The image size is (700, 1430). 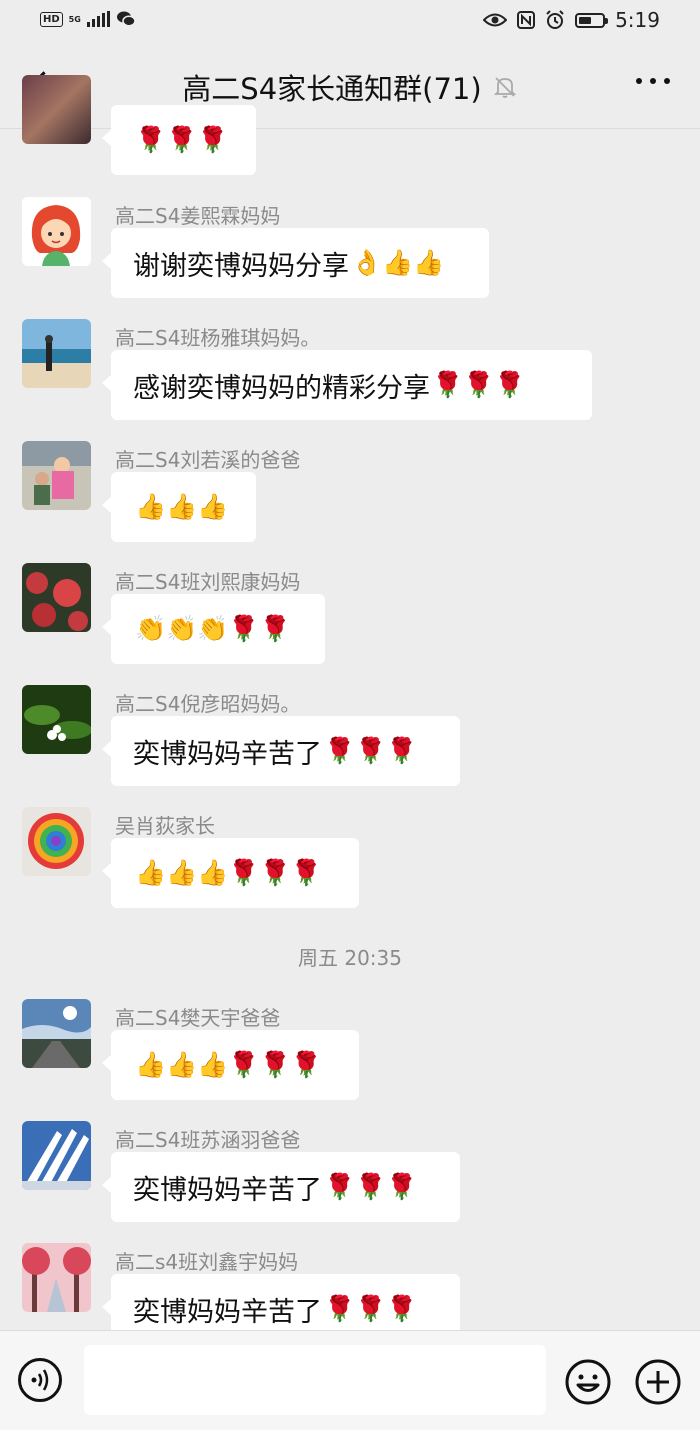 What do you see at coordinates (208, 582) in the screenshot?
I see `sender-name: 高二S4班刘熙康妈妈` at bounding box center [208, 582].